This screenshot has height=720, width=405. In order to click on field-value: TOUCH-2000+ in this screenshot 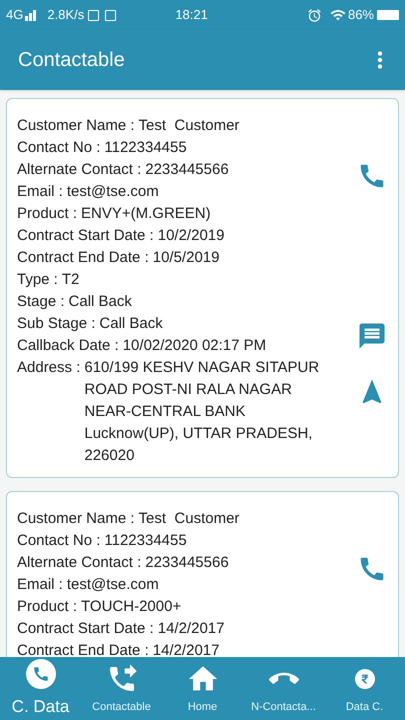, I will do `click(131, 607)`.